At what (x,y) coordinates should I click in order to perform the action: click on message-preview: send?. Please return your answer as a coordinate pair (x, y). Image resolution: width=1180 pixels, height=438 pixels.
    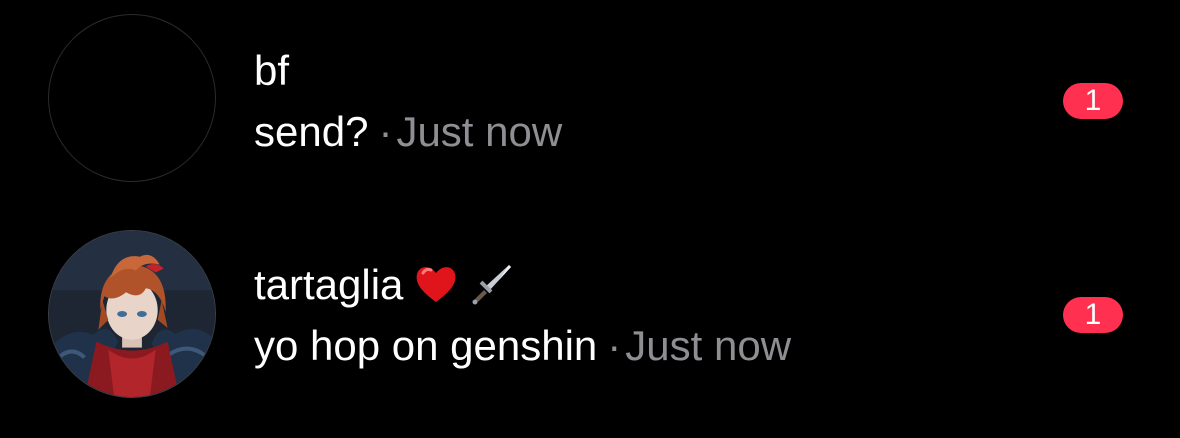
    Looking at the image, I should click on (311, 131).